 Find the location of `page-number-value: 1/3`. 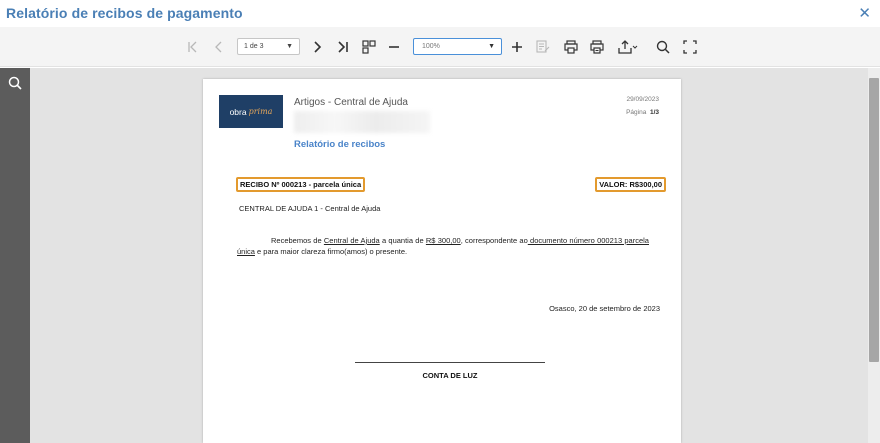

page-number-value: 1/3 is located at coordinates (654, 112).